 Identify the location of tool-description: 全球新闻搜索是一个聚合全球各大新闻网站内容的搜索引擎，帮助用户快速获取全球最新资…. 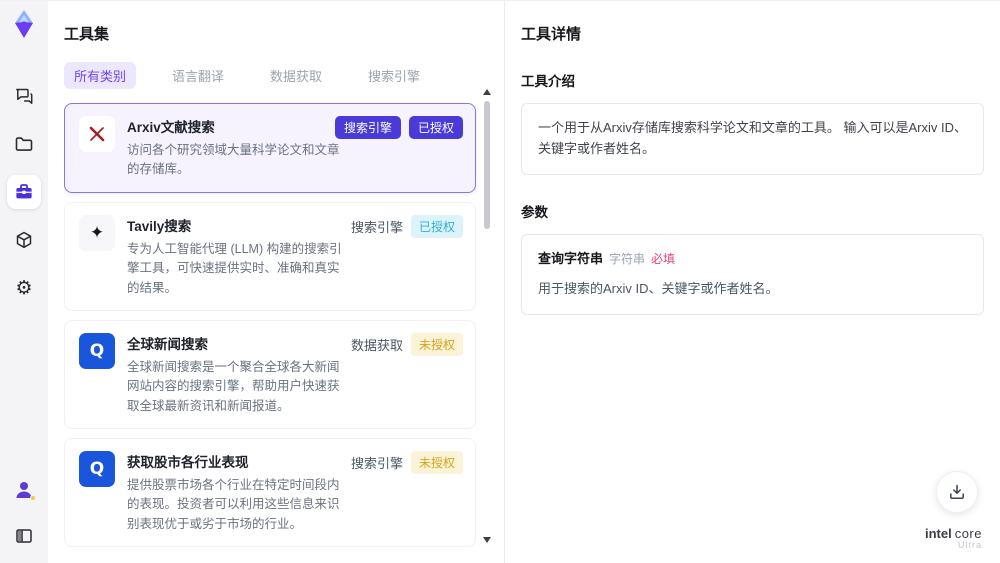
(233, 386).